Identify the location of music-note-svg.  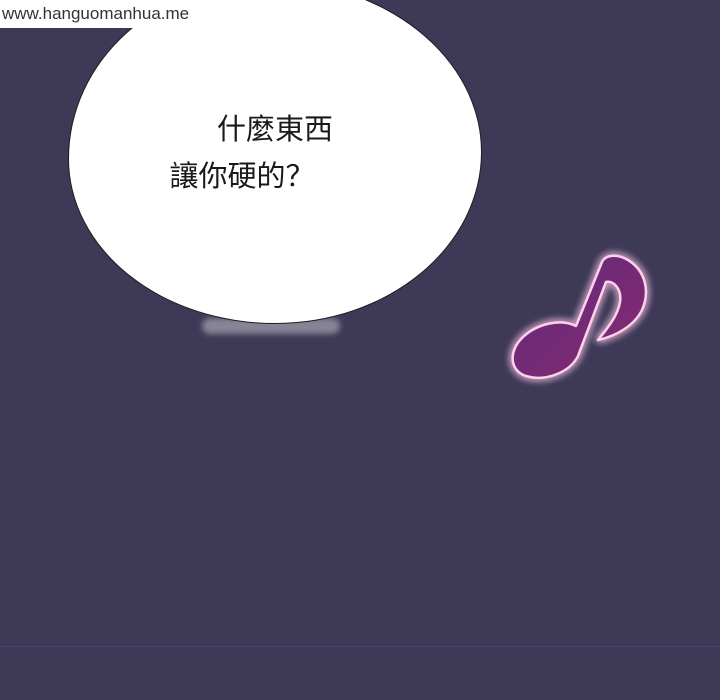
(579, 316).